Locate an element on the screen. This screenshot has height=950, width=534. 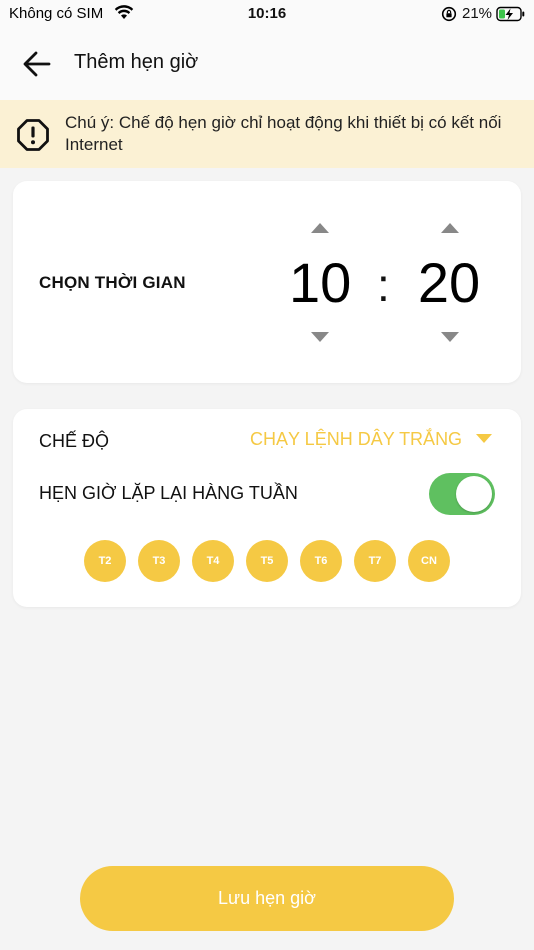
minute-increment-button is located at coordinates (450, 228).